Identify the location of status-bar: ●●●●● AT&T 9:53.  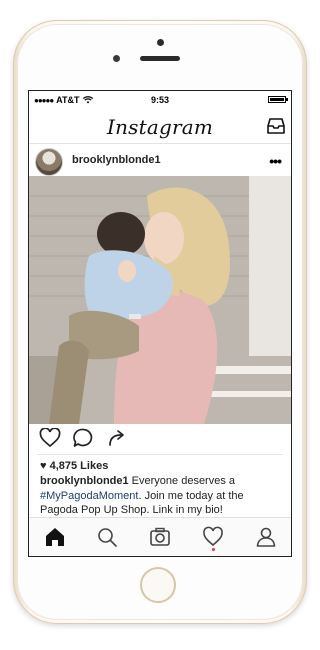
(160, 100).